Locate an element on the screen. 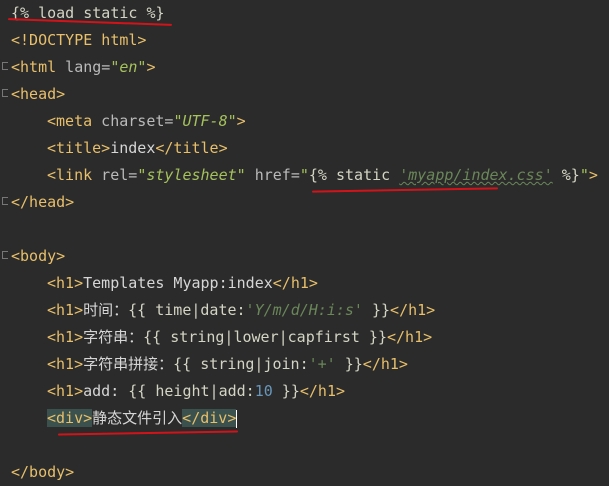 The height and width of the screenshot is (486, 609). attr-name: href= is located at coordinates (272, 175).